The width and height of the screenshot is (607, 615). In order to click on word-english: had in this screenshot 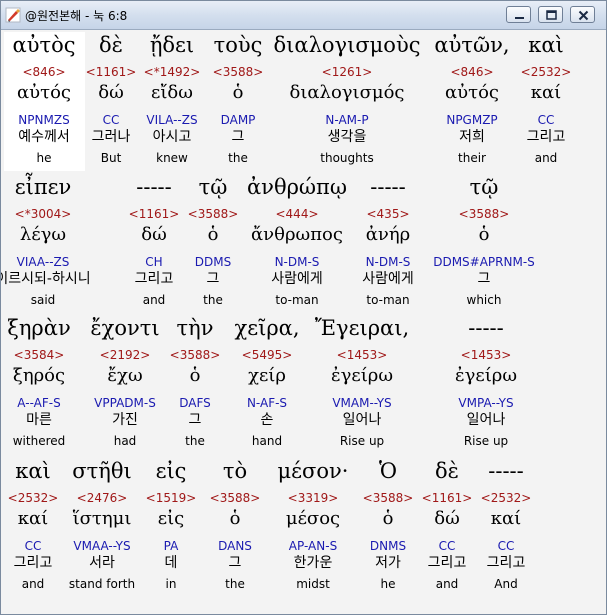, I will do `click(125, 441)`.